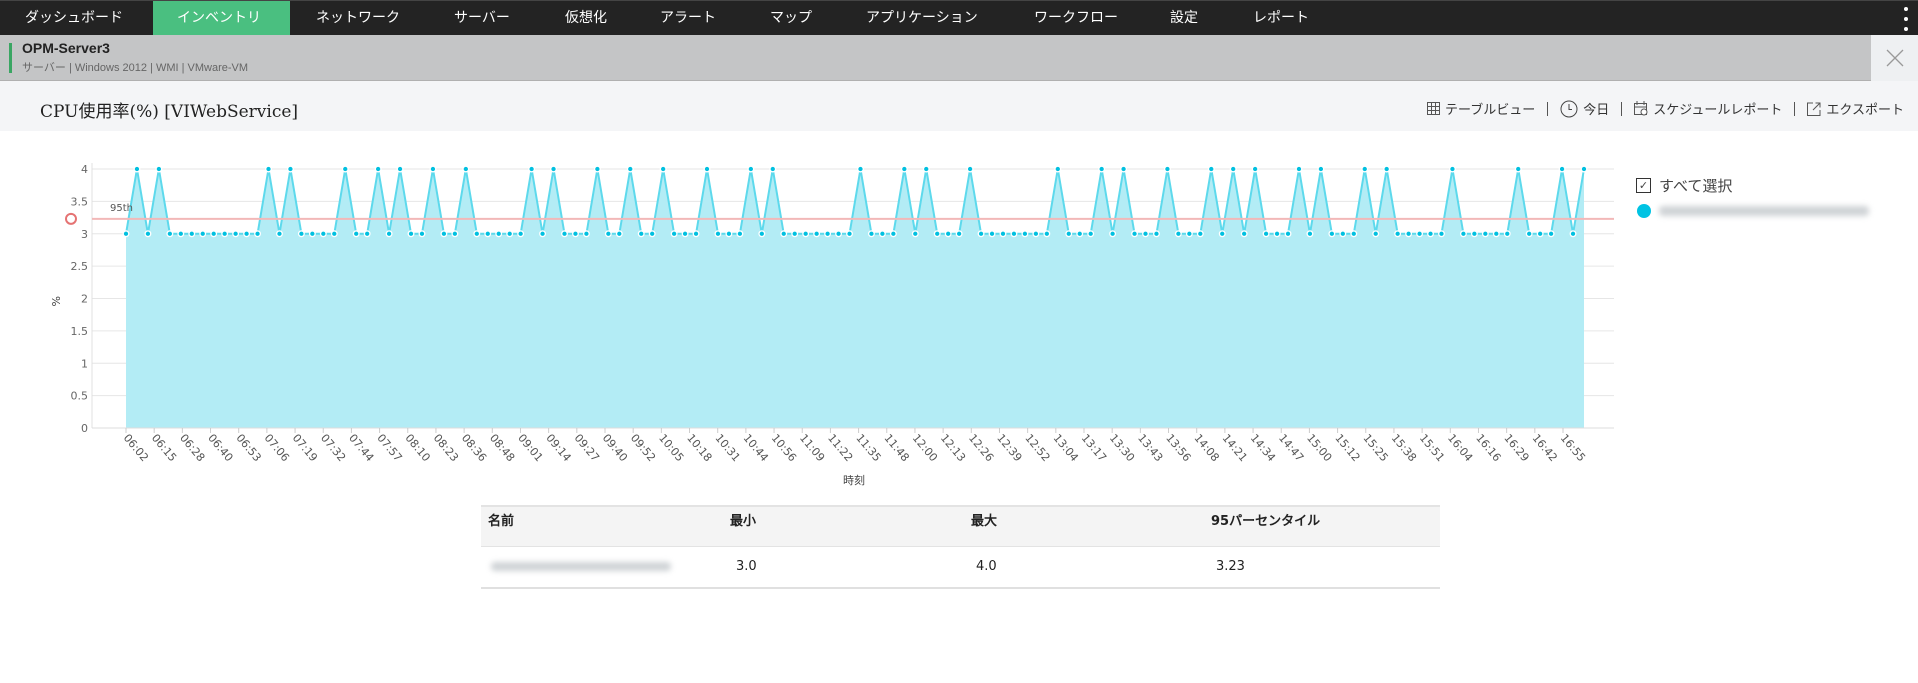 This screenshot has height=683, width=1918. What do you see at coordinates (530, 448) in the screenshot?
I see `x-tick-label: 09:01` at bounding box center [530, 448].